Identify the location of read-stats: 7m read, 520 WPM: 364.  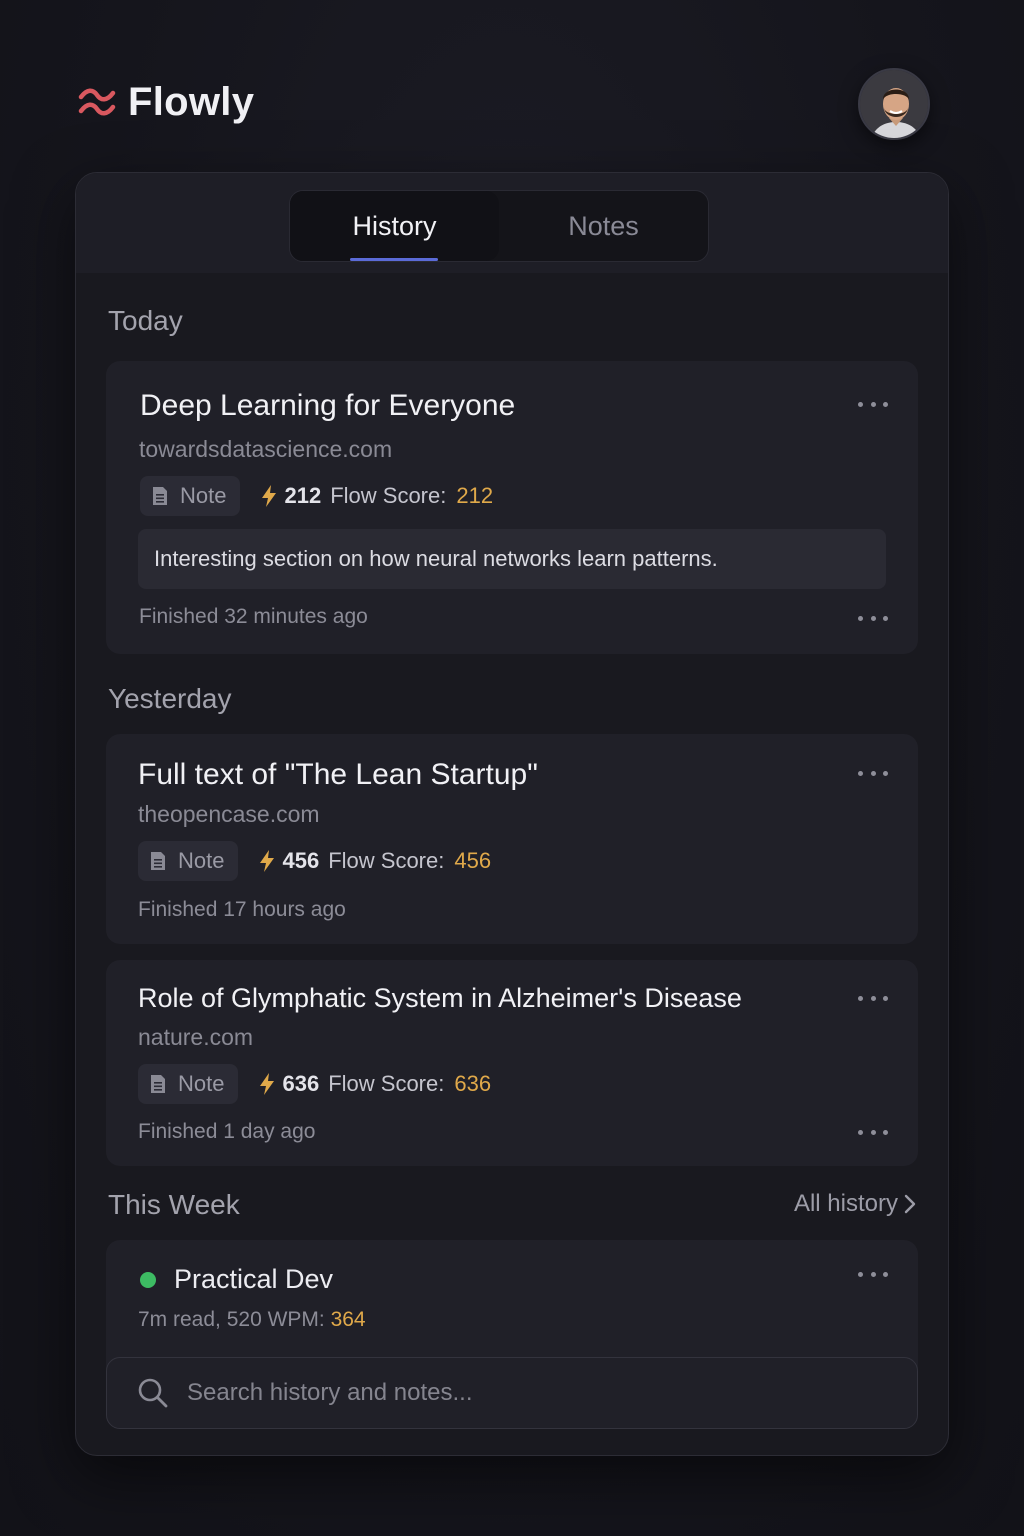
(252, 1320).